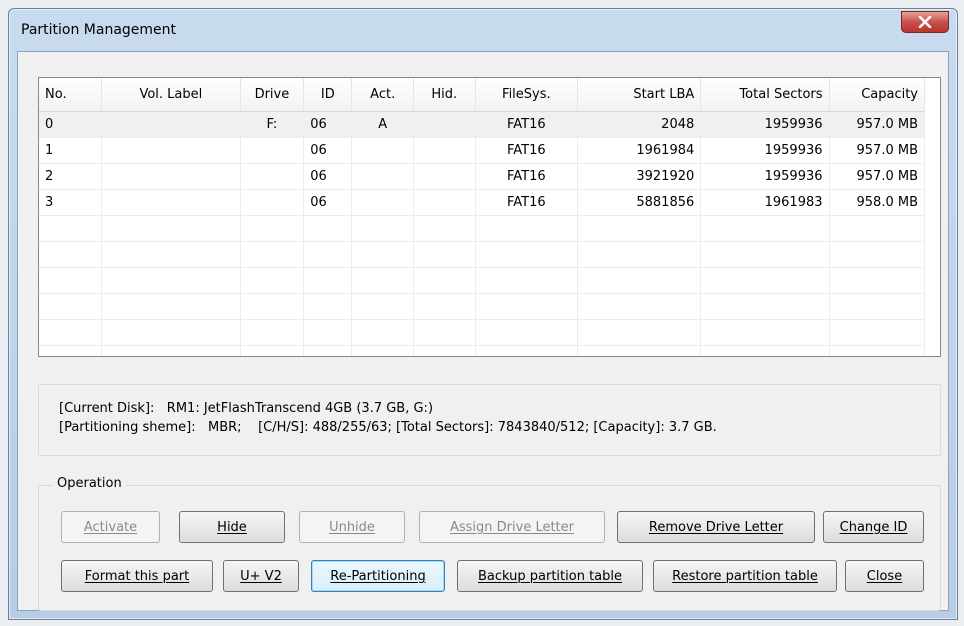 The image size is (964, 626). Describe the element at coordinates (71, 95) in the screenshot. I see `col-header-no: No.` at that location.